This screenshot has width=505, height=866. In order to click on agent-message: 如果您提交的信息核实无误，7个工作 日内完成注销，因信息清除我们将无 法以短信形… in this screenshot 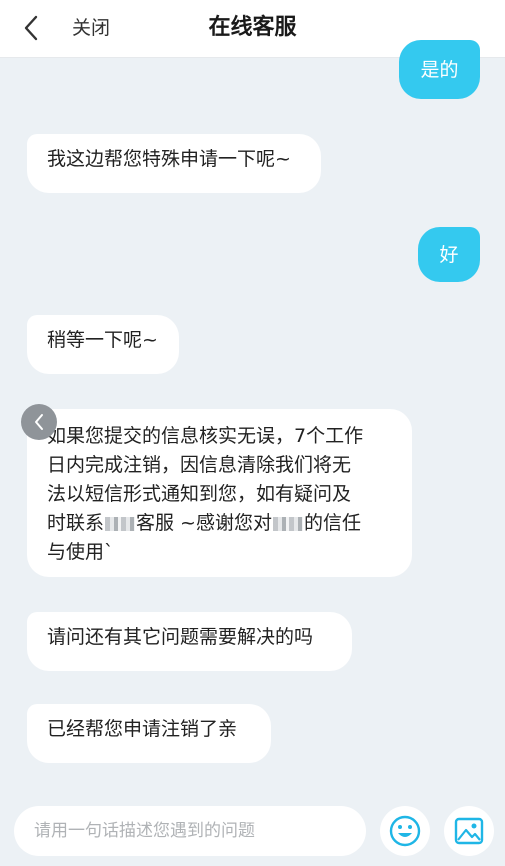, I will do `click(219, 493)`.